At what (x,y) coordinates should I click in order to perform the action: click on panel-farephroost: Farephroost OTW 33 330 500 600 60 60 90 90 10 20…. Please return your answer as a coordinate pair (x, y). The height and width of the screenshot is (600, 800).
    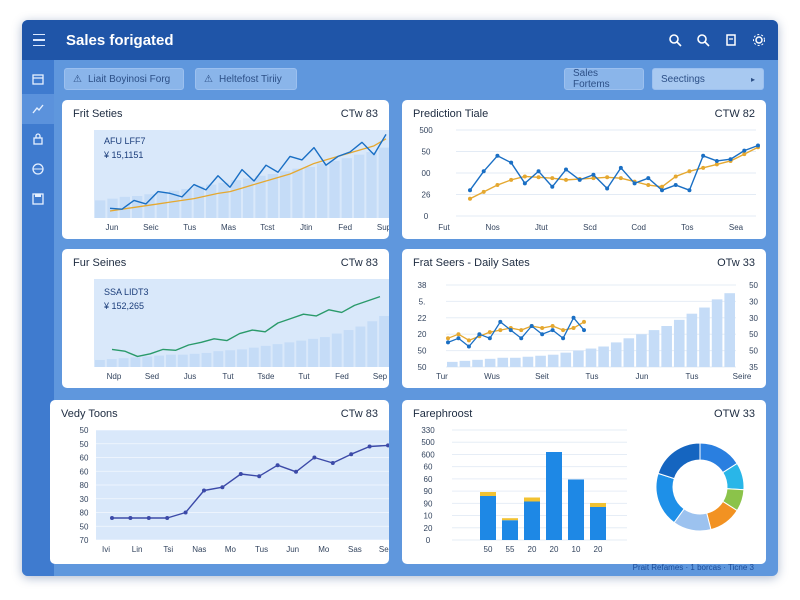
    Looking at the image, I should click on (584, 482).